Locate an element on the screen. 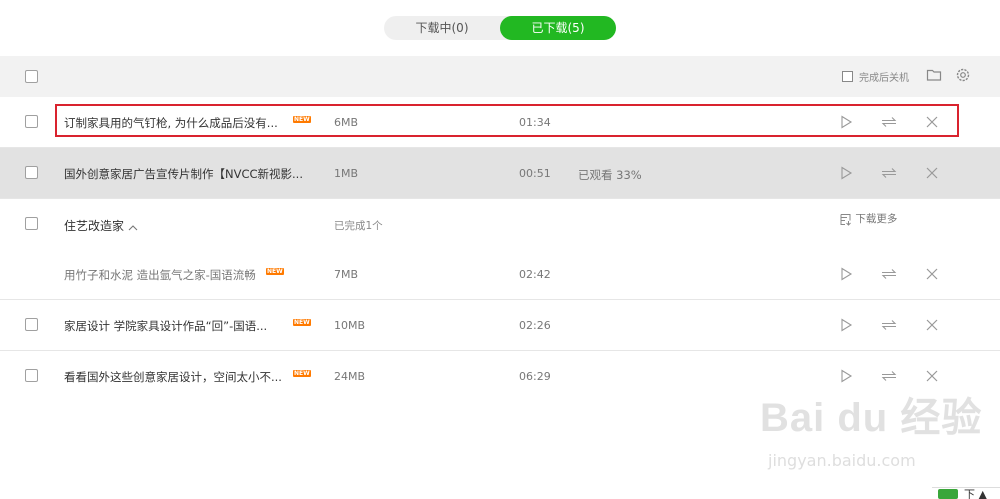  list-download-icon is located at coordinates (845, 219).